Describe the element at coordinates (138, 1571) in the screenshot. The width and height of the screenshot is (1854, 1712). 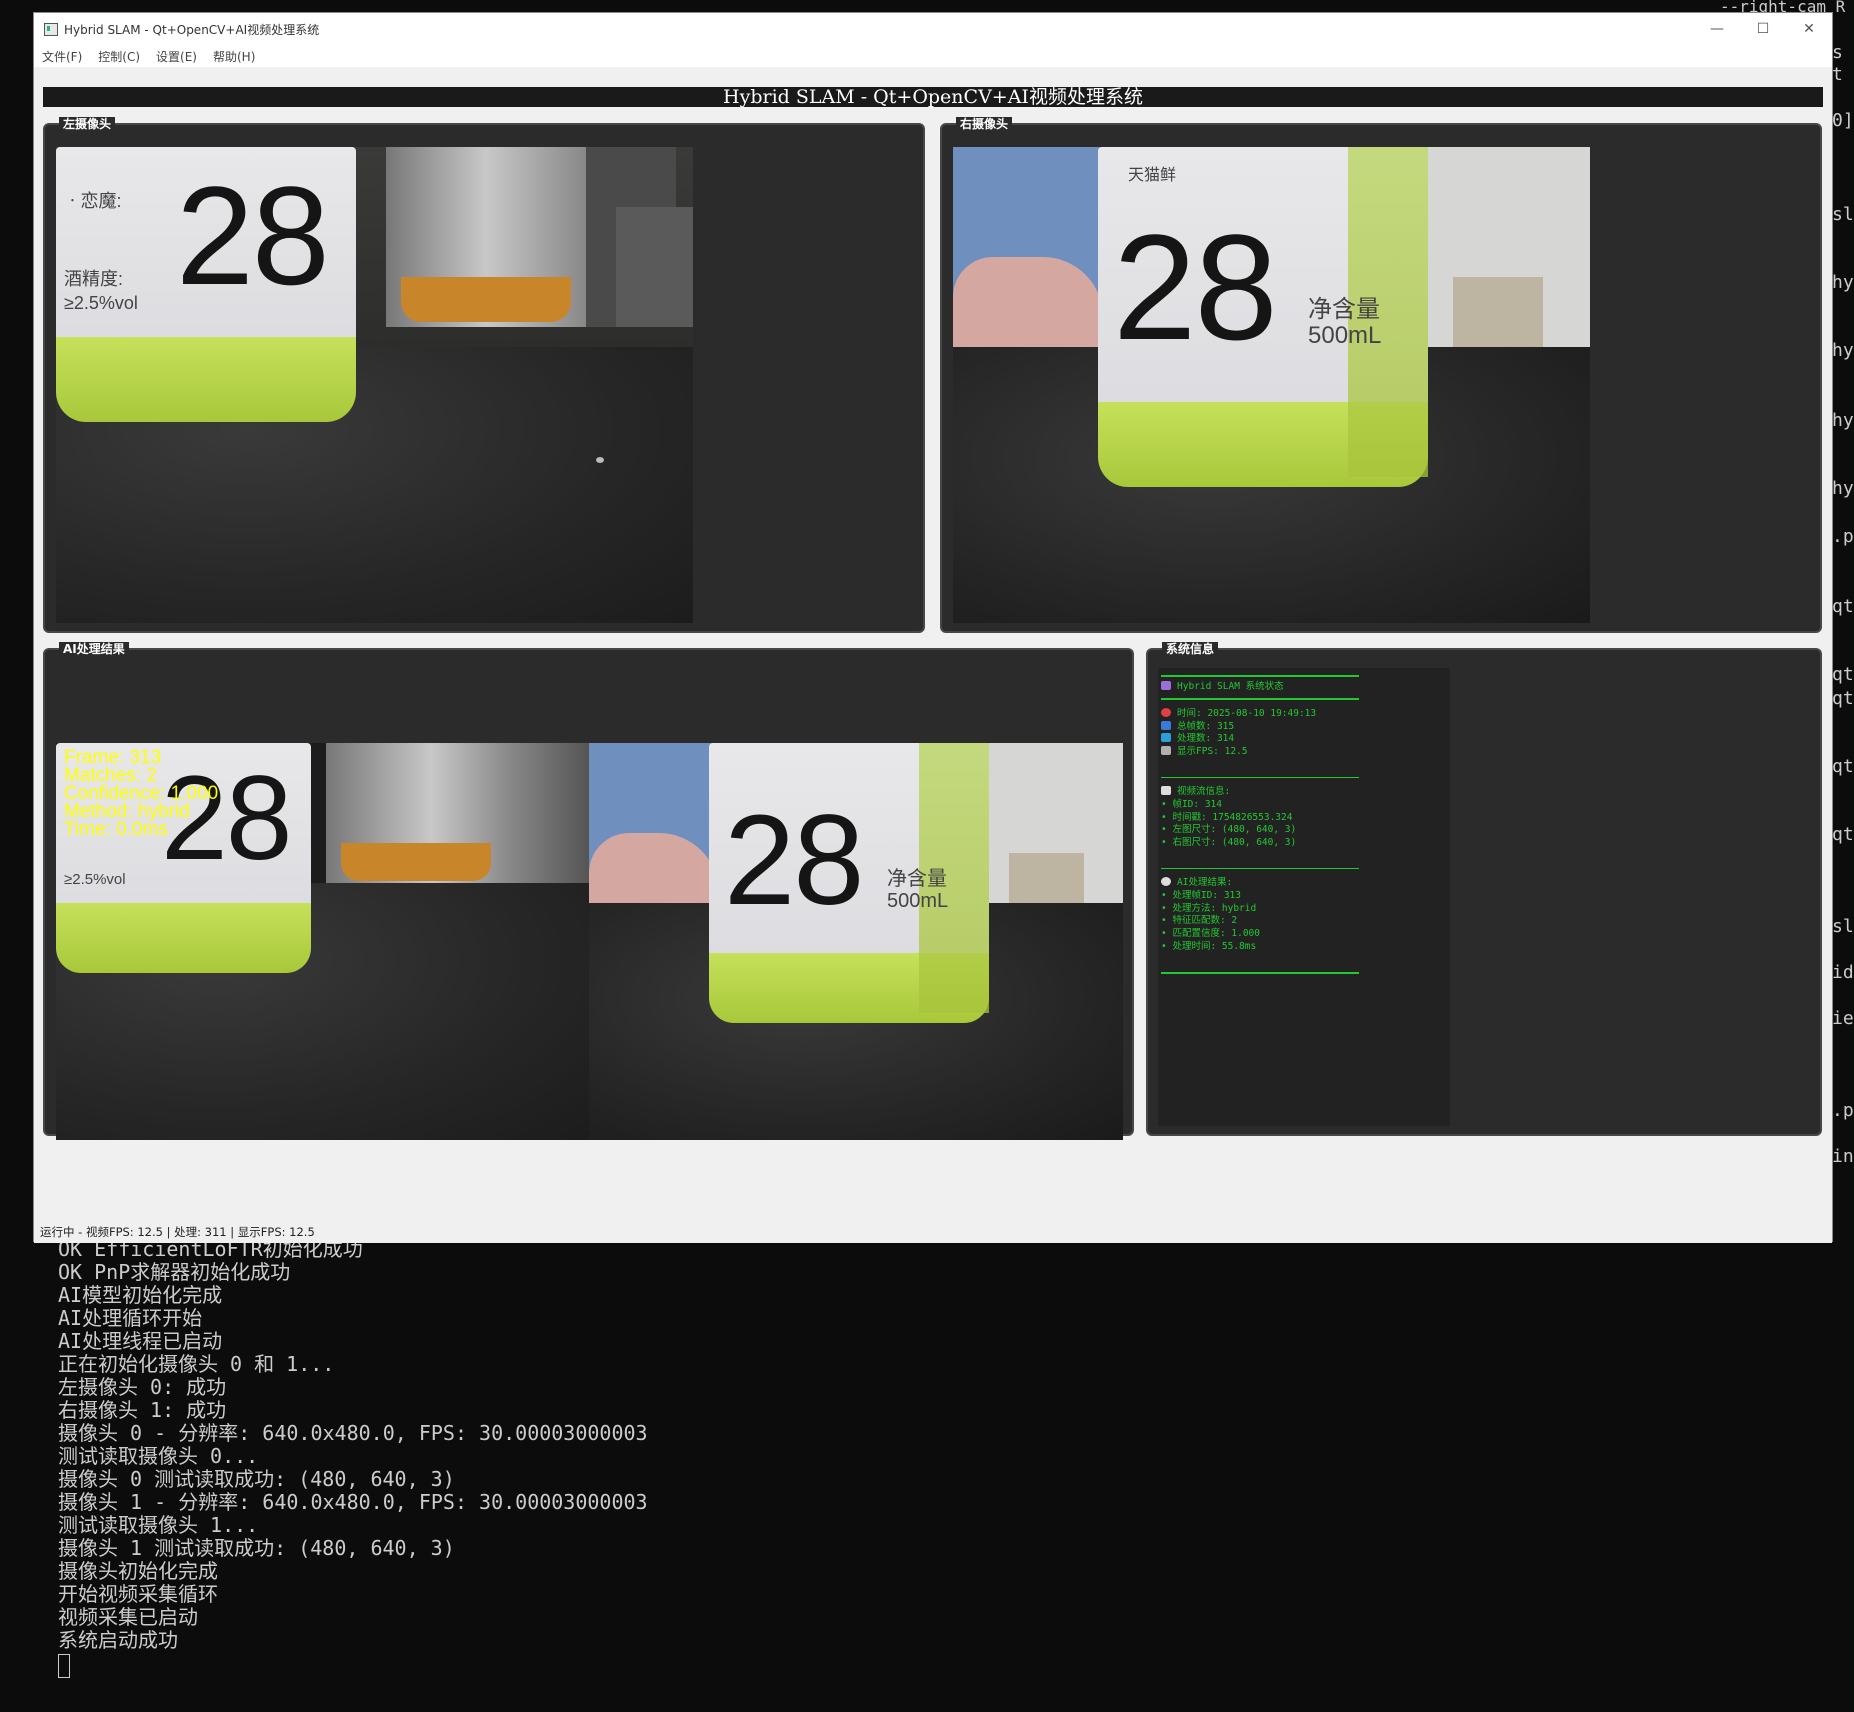
I see `terminal-line: 摄像头初始化完成` at that location.